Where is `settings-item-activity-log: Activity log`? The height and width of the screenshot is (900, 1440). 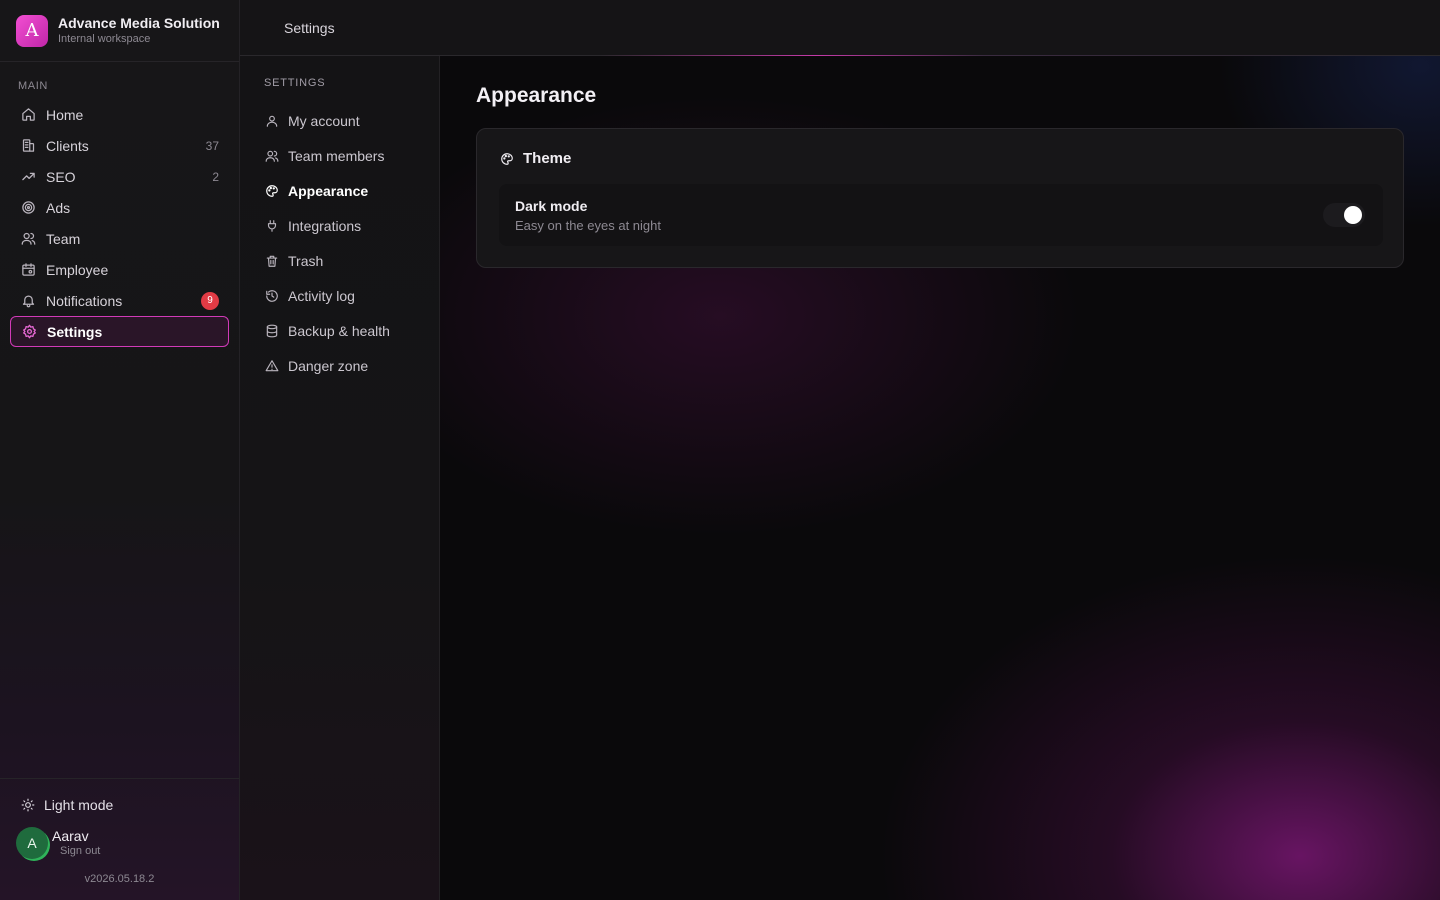
settings-item-activity-log: Activity log is located at coordinates (339, 295).